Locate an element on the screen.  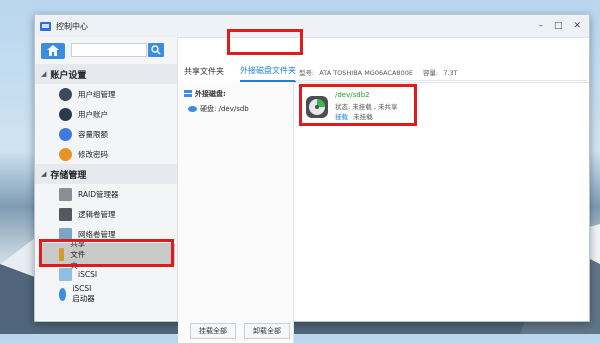
home-icon is located at coordinates (53, 50).